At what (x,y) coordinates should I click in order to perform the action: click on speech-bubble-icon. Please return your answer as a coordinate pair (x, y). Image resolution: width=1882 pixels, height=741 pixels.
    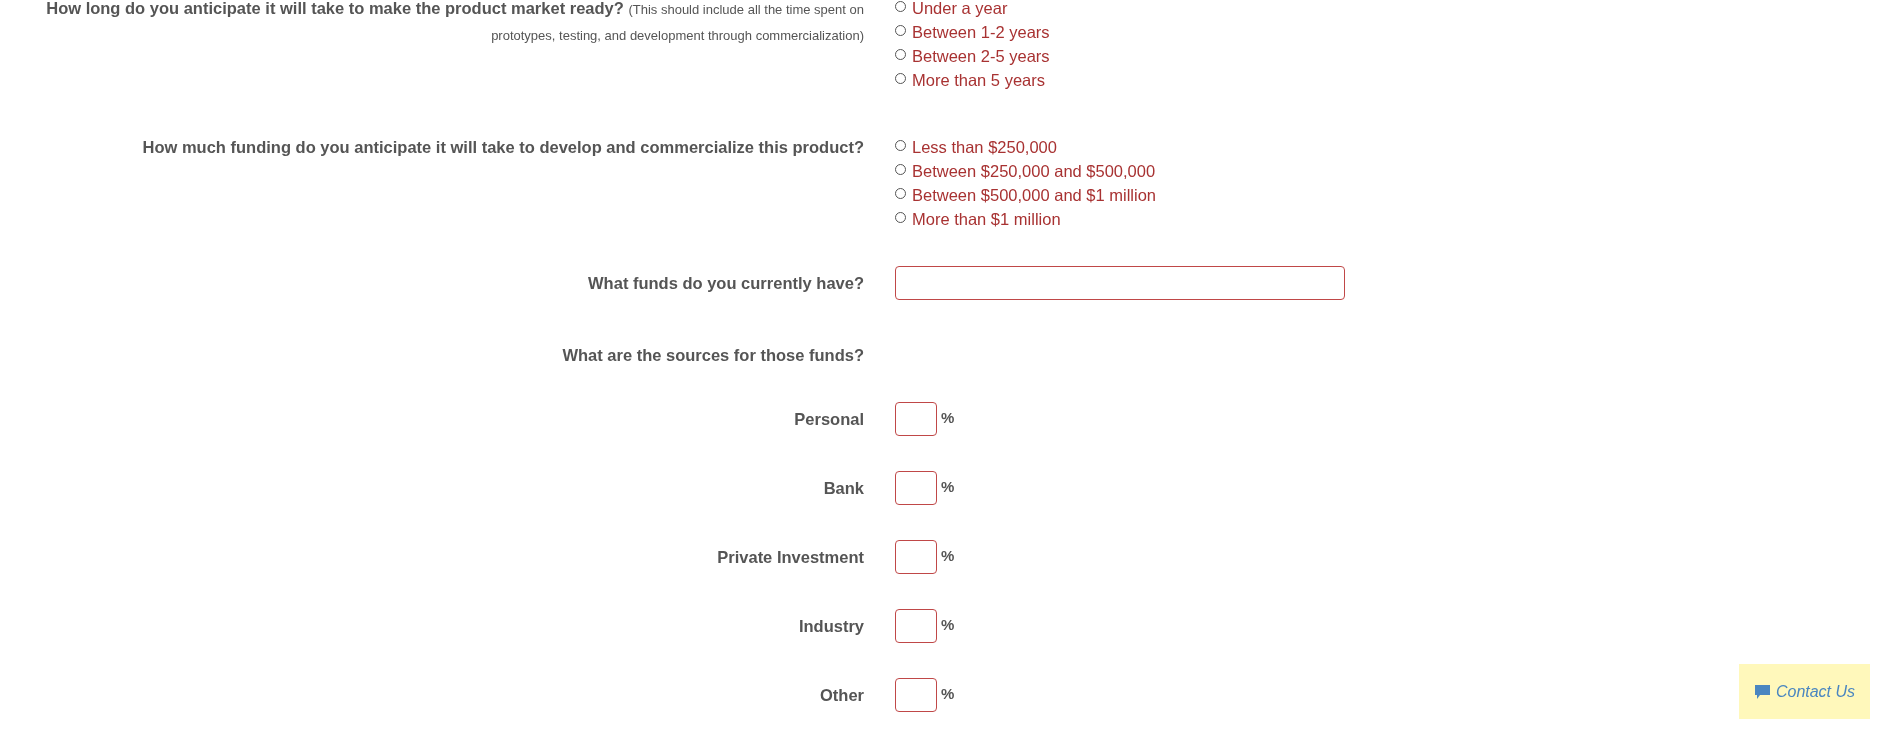
    Looking at the image, I should click on (1762, 691).